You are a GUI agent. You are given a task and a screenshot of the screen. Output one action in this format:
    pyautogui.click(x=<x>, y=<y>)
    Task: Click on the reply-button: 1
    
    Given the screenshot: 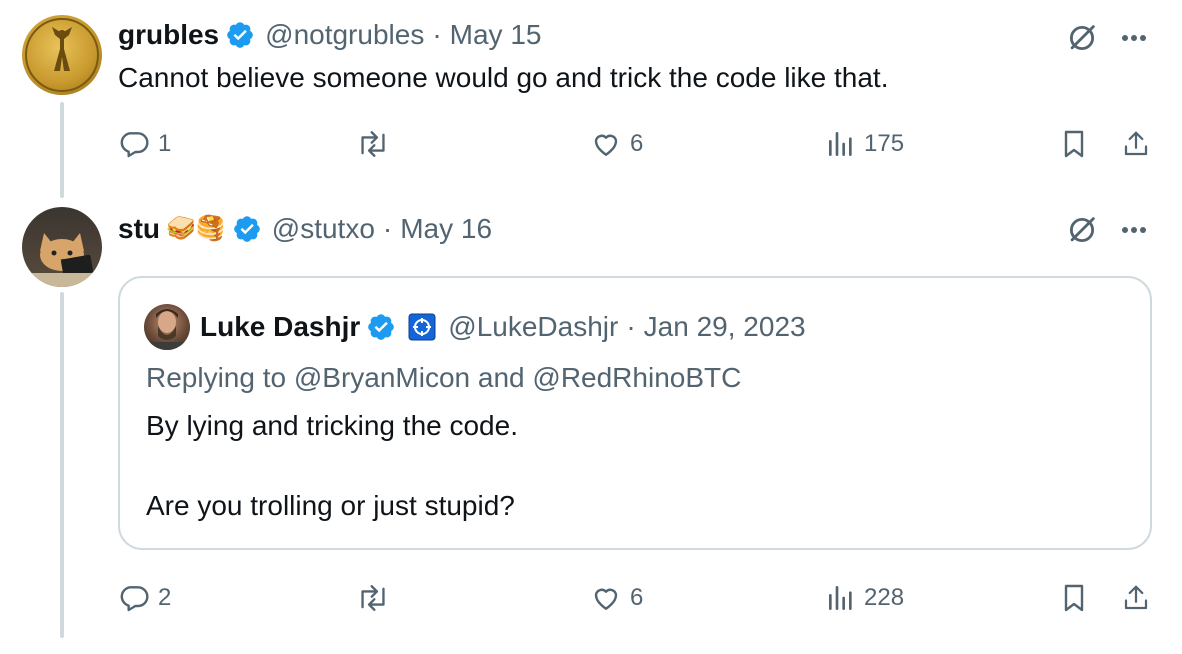 What is the action you would take?
    pyautogui.click(x=144, y=144)
    